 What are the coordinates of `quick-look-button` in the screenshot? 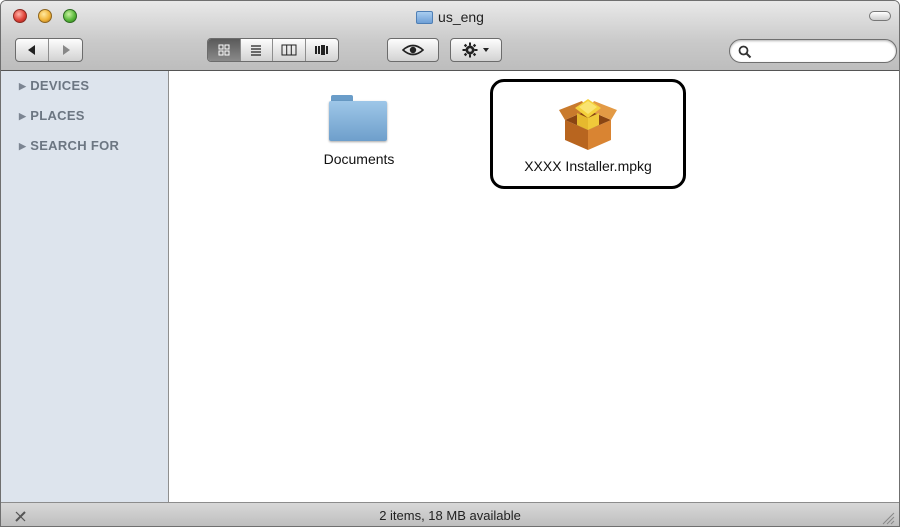 It's located at (413, 50).